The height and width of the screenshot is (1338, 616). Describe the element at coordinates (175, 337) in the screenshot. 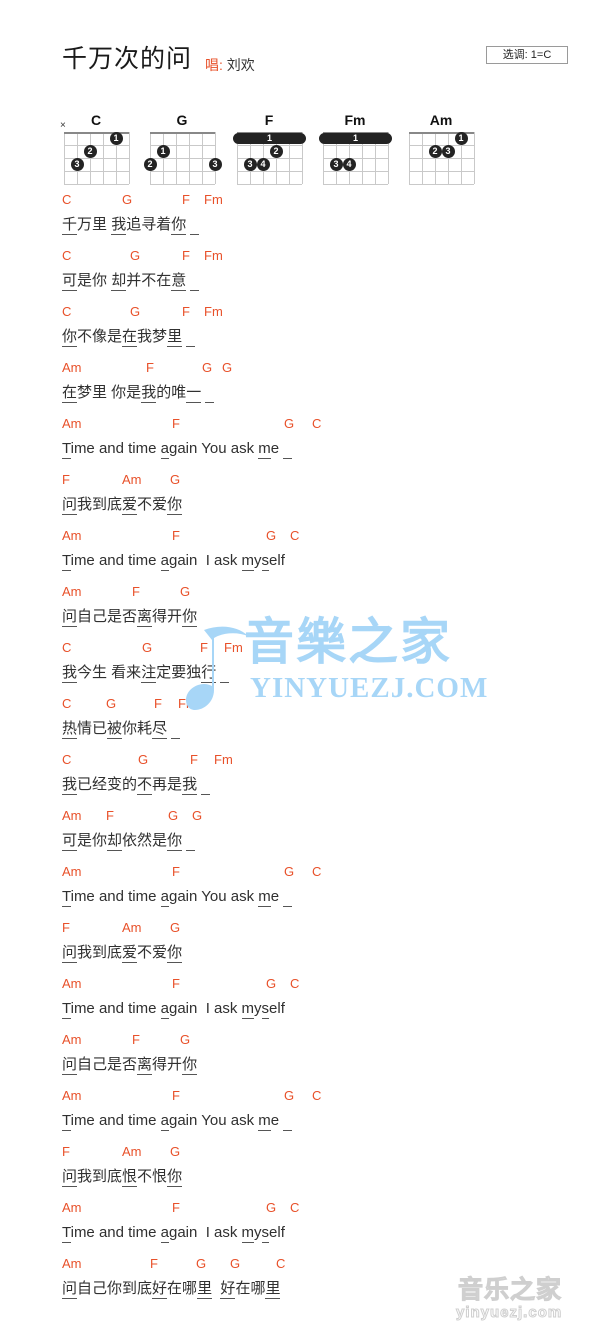

I see `lyric-chord-anchor: 里` at that location.